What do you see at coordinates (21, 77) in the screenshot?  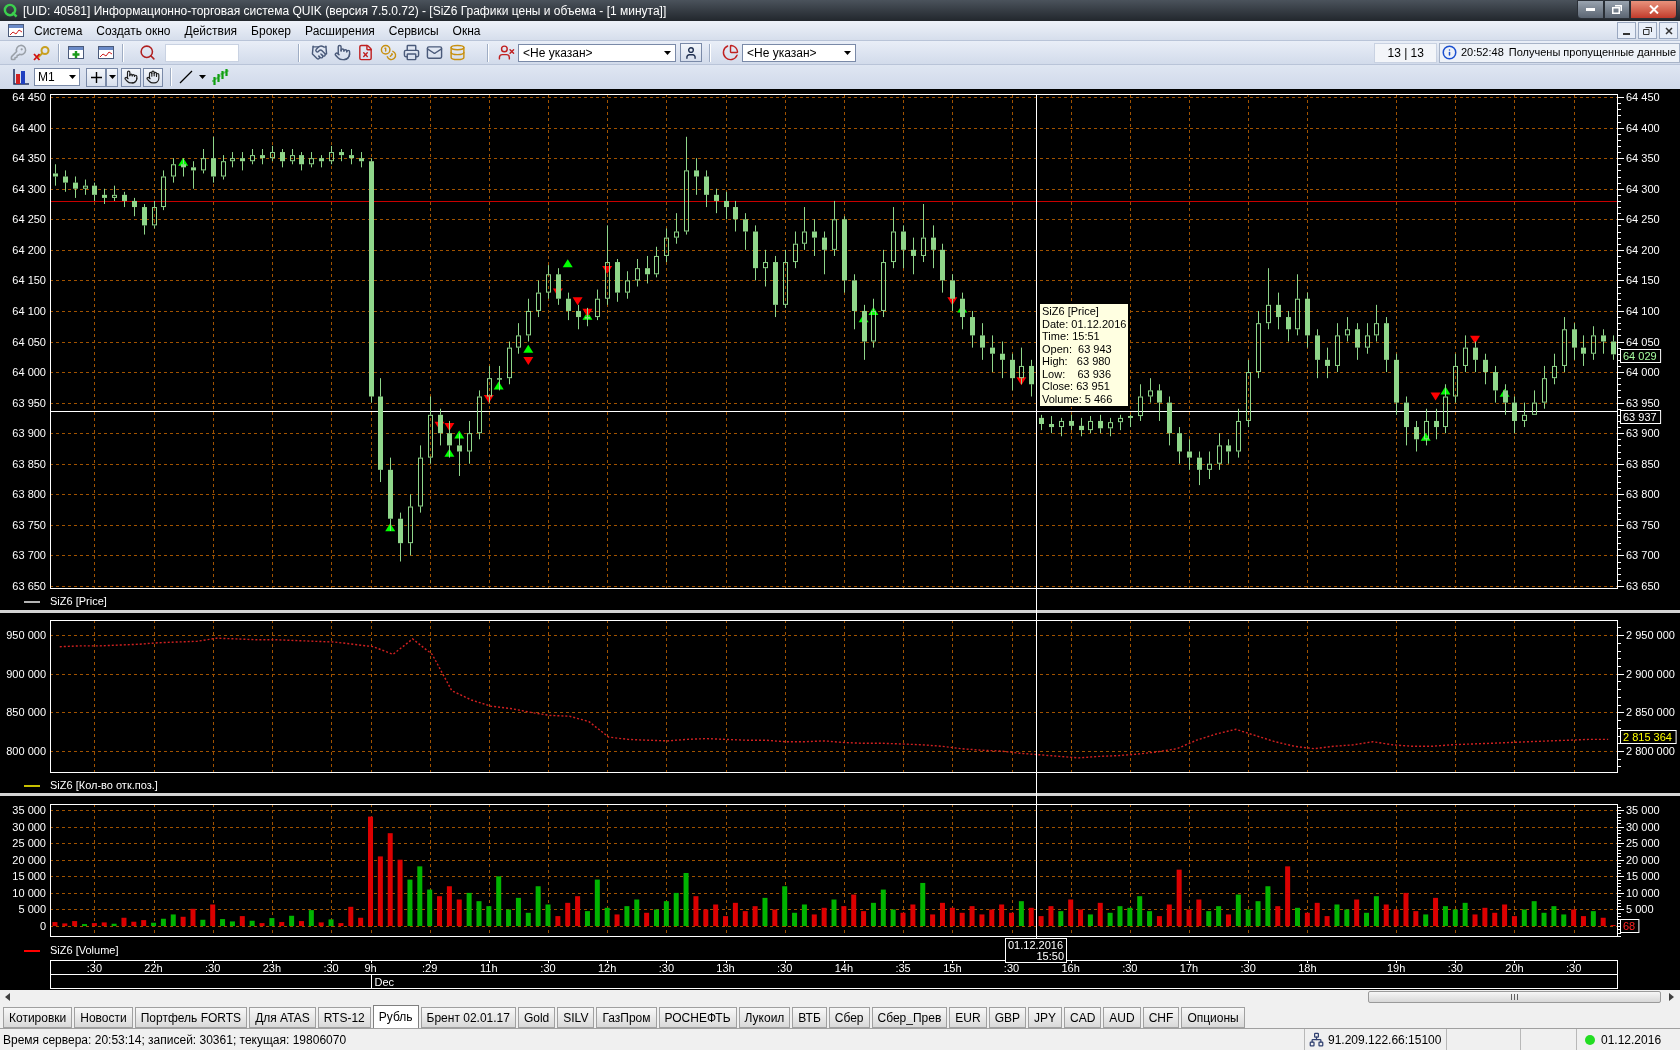 I see `column-chart-icon` at bounding box center [21, 77].